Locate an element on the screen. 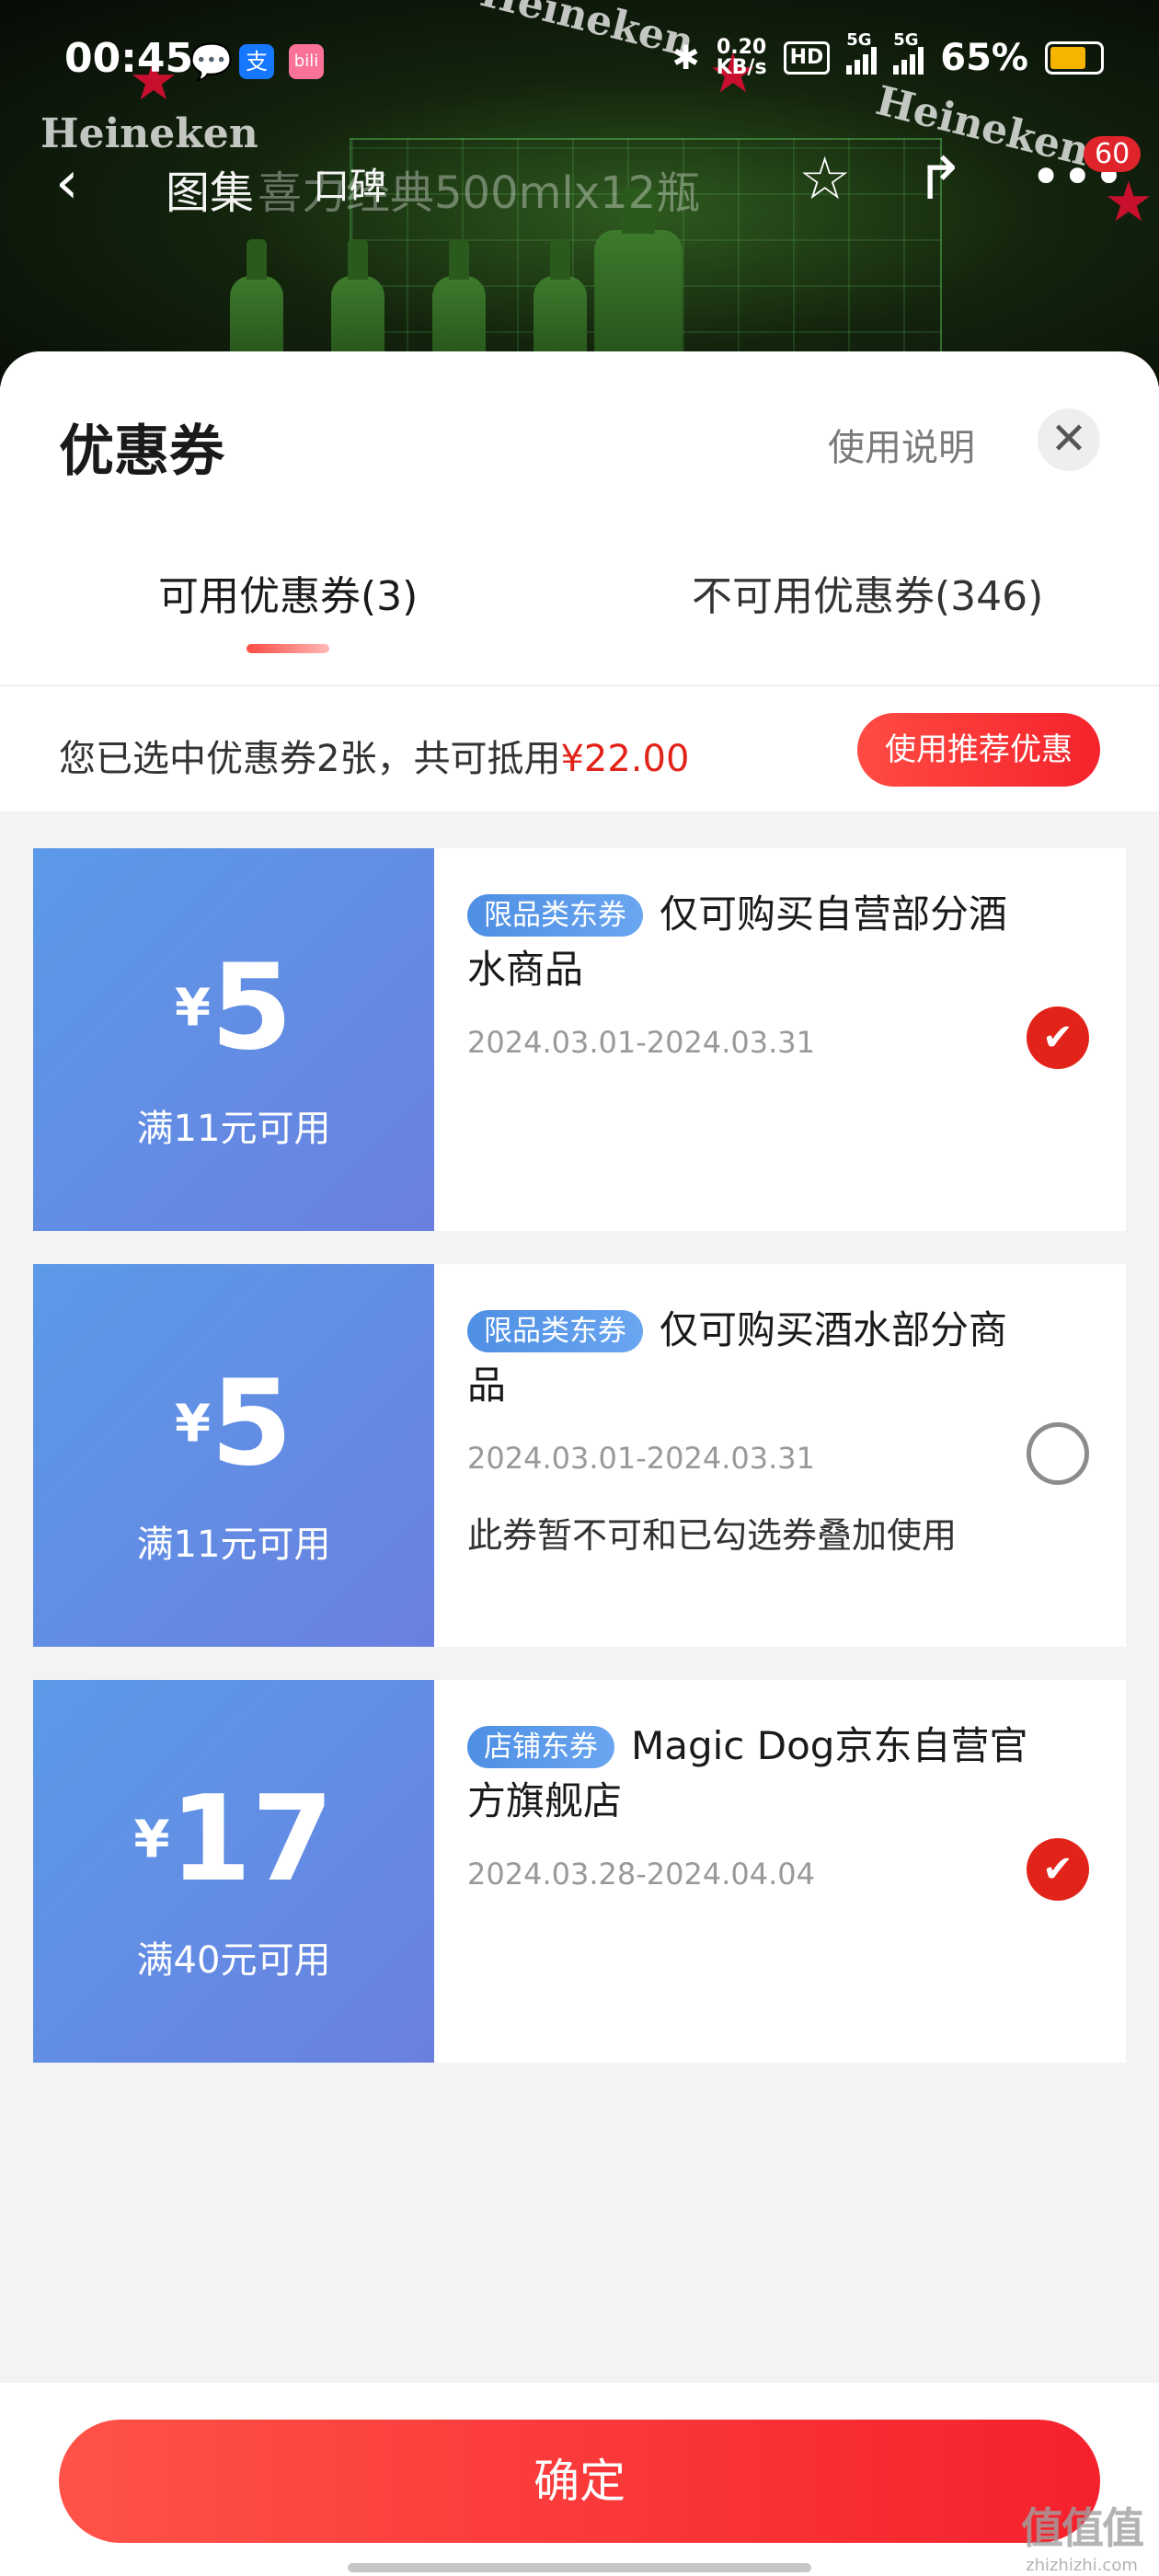  share-arrow-icon: ↱ is located at coordinates (940, 179).